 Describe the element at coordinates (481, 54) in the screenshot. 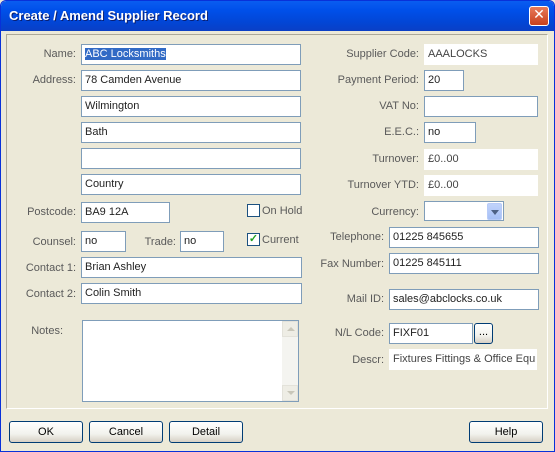

I see `supplier-code-field: AAALOCKS` at that location.